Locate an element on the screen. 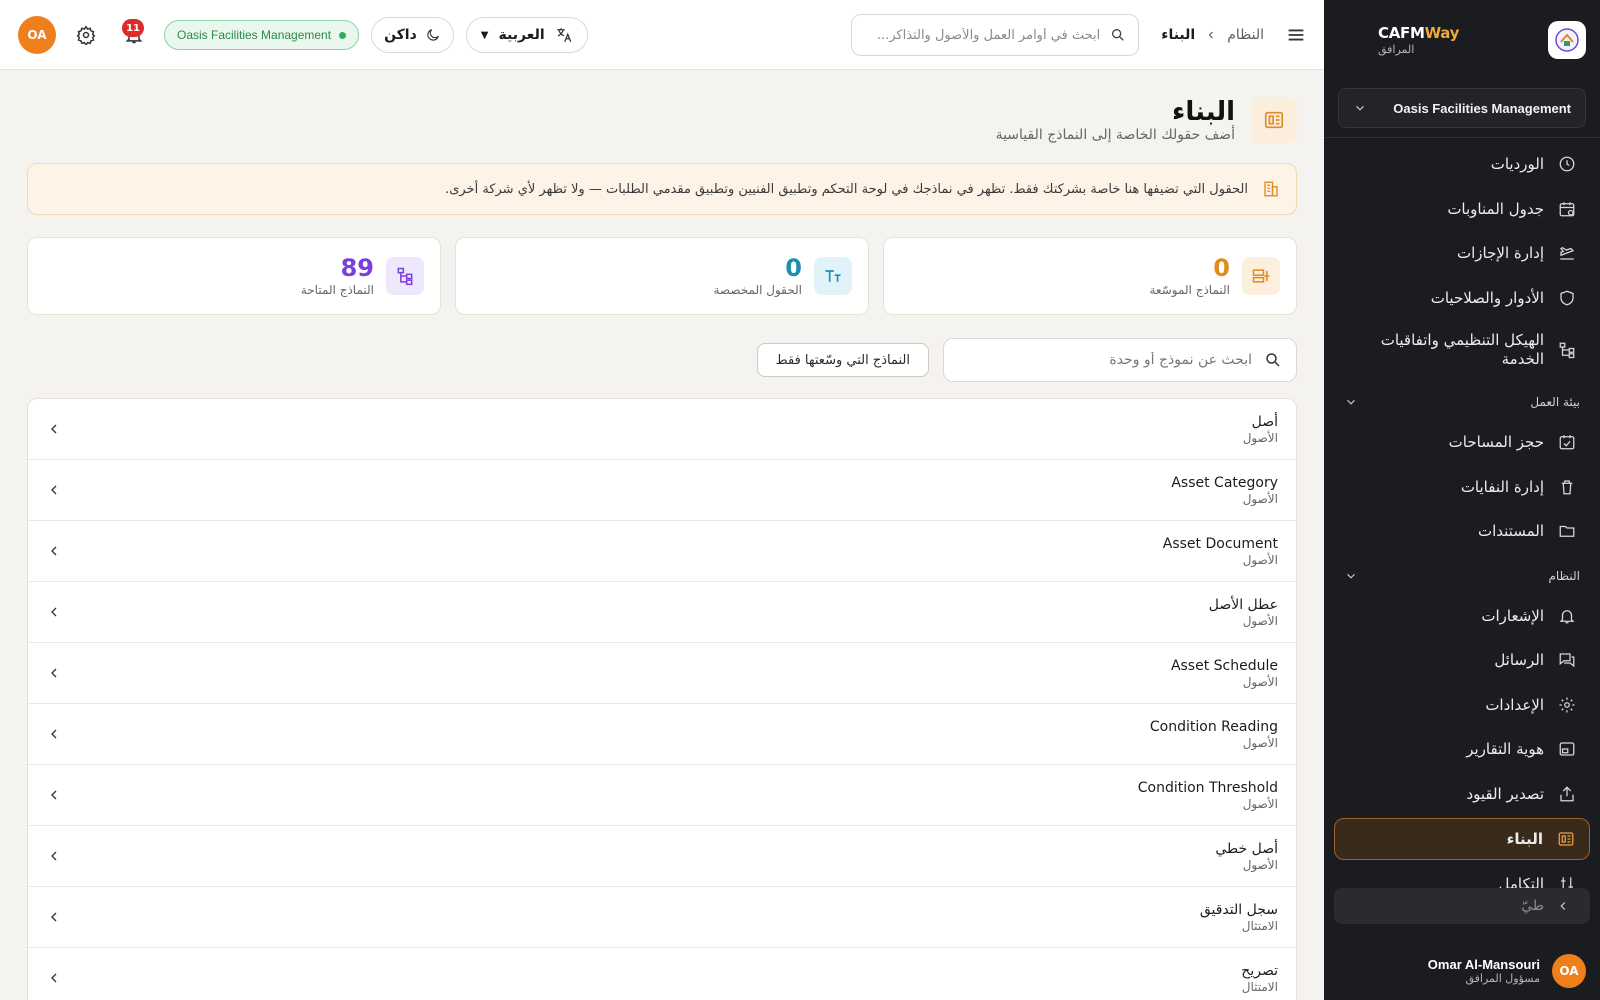  sidebar-item-roles: الأدوار والصلاحيات is located at coordinates (1462, 298).